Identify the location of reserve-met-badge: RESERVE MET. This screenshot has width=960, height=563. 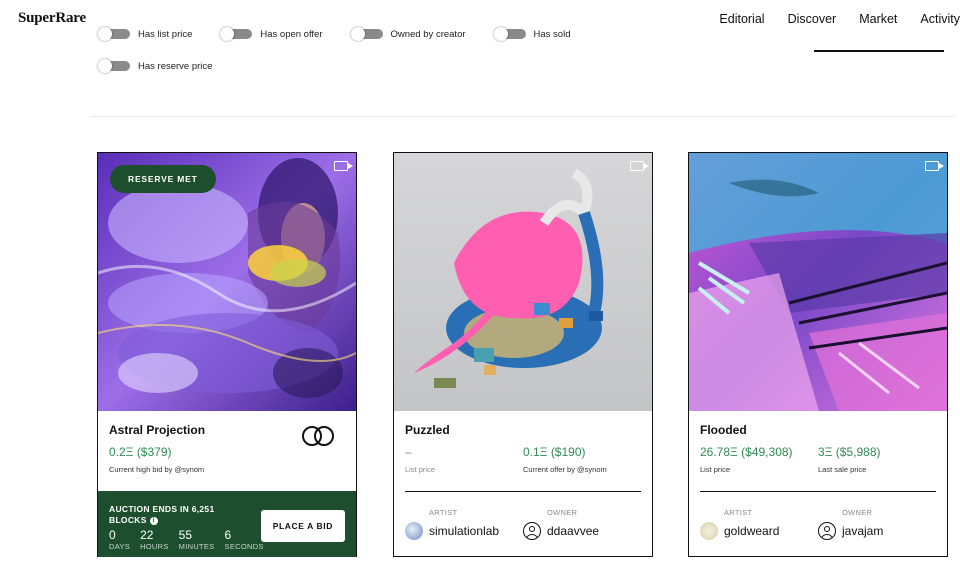
(163, 179).